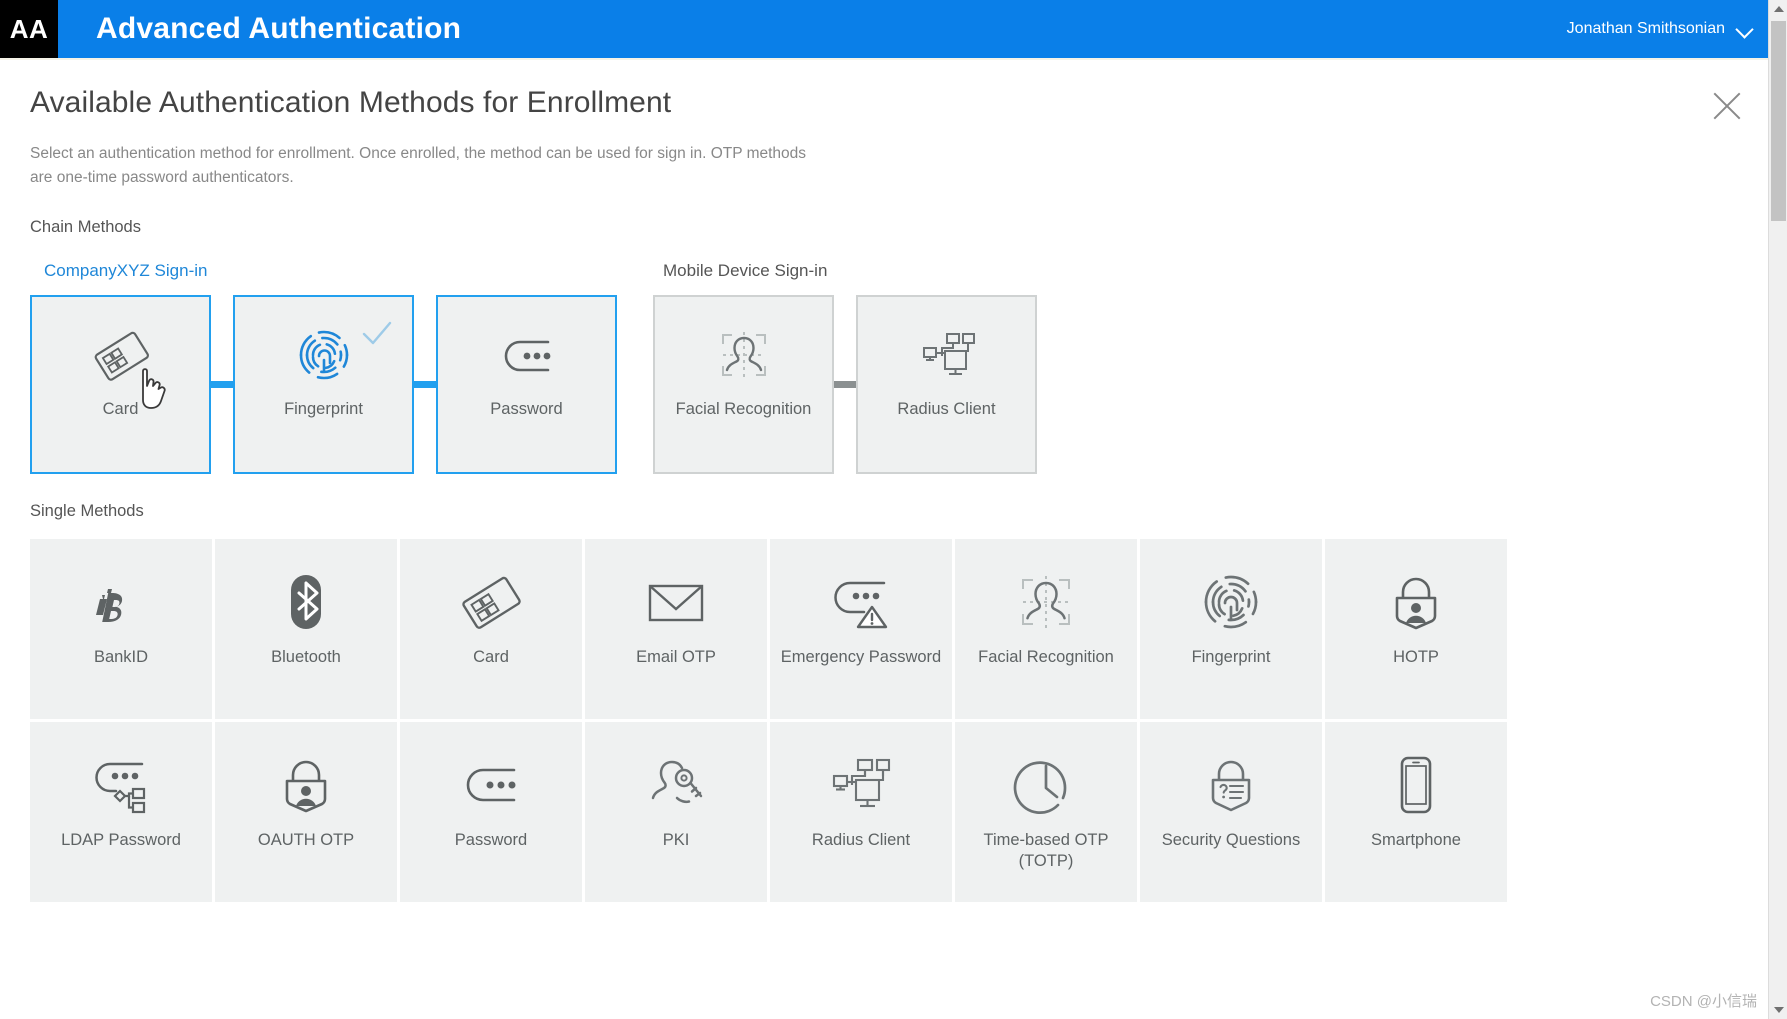 This screenshot has width=1787, height=1019. I want to click on method-tile-totp: Time-based OTP (TOTP), so click(1046, 812).